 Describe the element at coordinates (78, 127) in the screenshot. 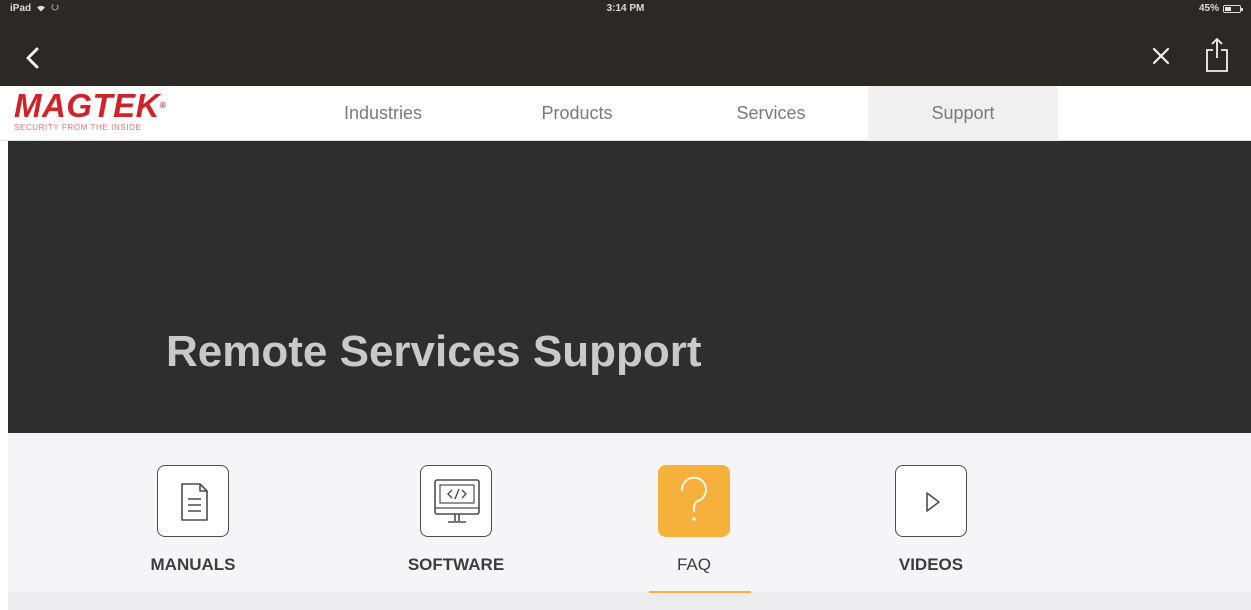

I see `logo-tagline: SECURITY FROM THE INSIDE` at that location.